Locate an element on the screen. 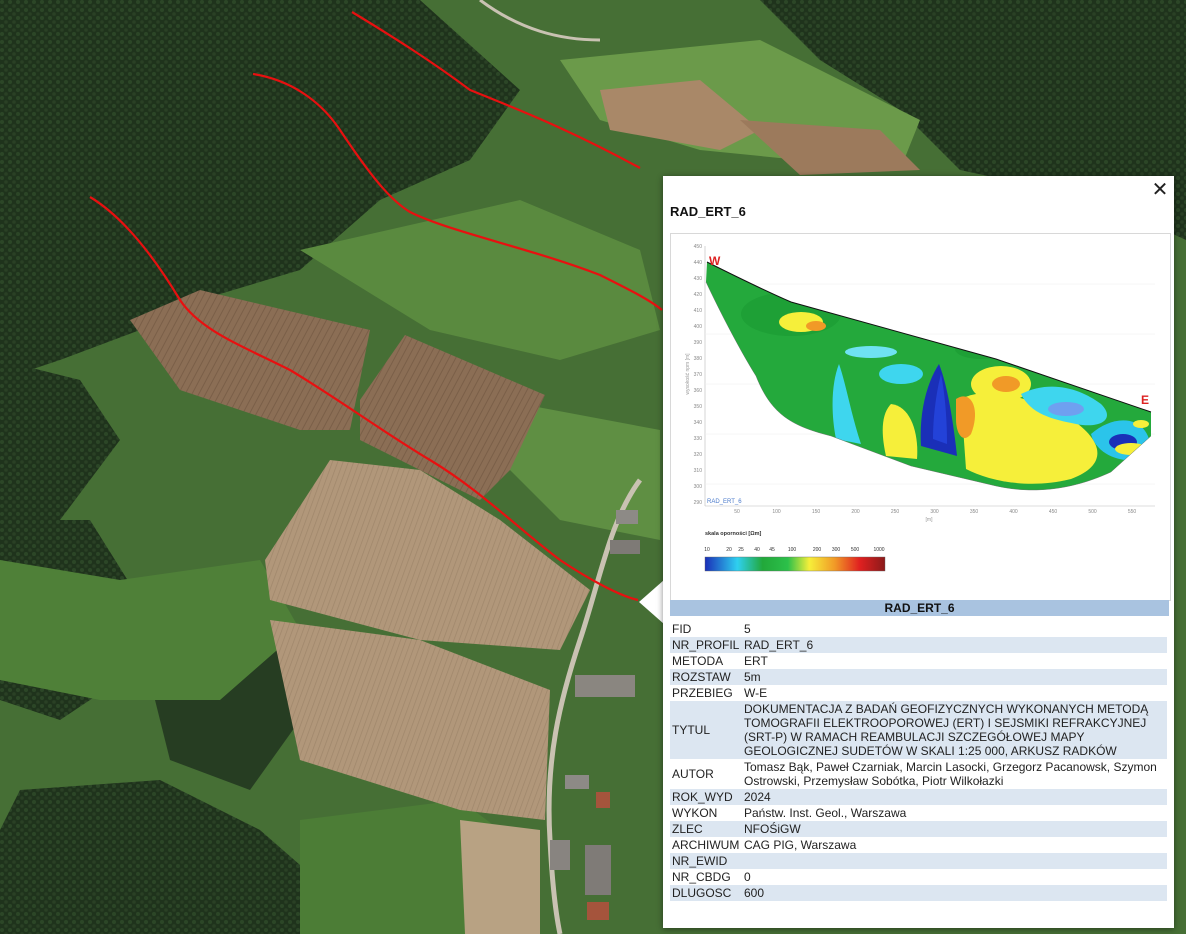 Image resolution: width=1186 pixels, height=934 pixels. scale-value-label: 40 is located at coordinates (757, 550).